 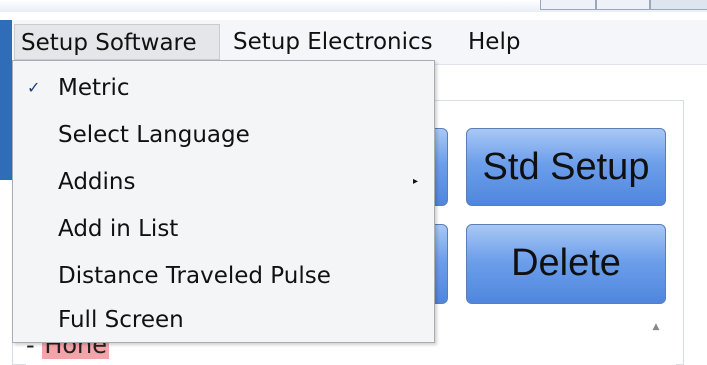 I want to click on checkmark-icon: ✓, so click(x=34, y=87).